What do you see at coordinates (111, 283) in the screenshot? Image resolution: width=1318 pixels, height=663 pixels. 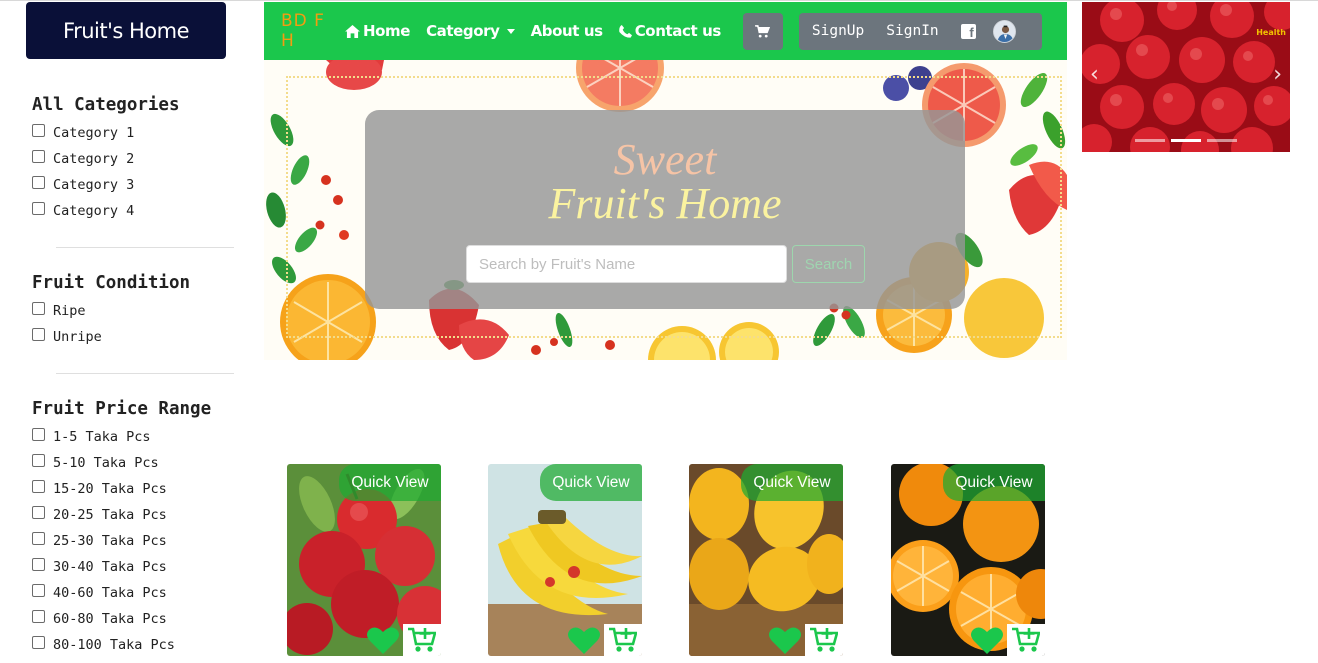 I see `filter-title: Fruit Condition` at bounding box center [111, 283].